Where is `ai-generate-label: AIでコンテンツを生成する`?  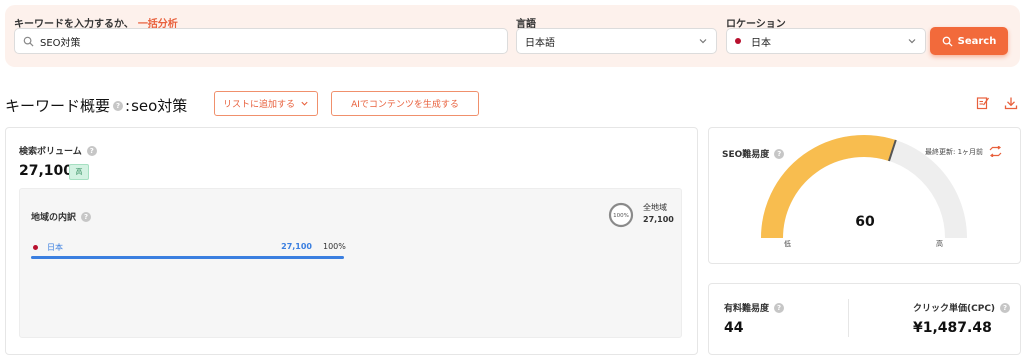 ai-generate-label: AIでコンテンツを生成する is located at coordinates (405, 105).